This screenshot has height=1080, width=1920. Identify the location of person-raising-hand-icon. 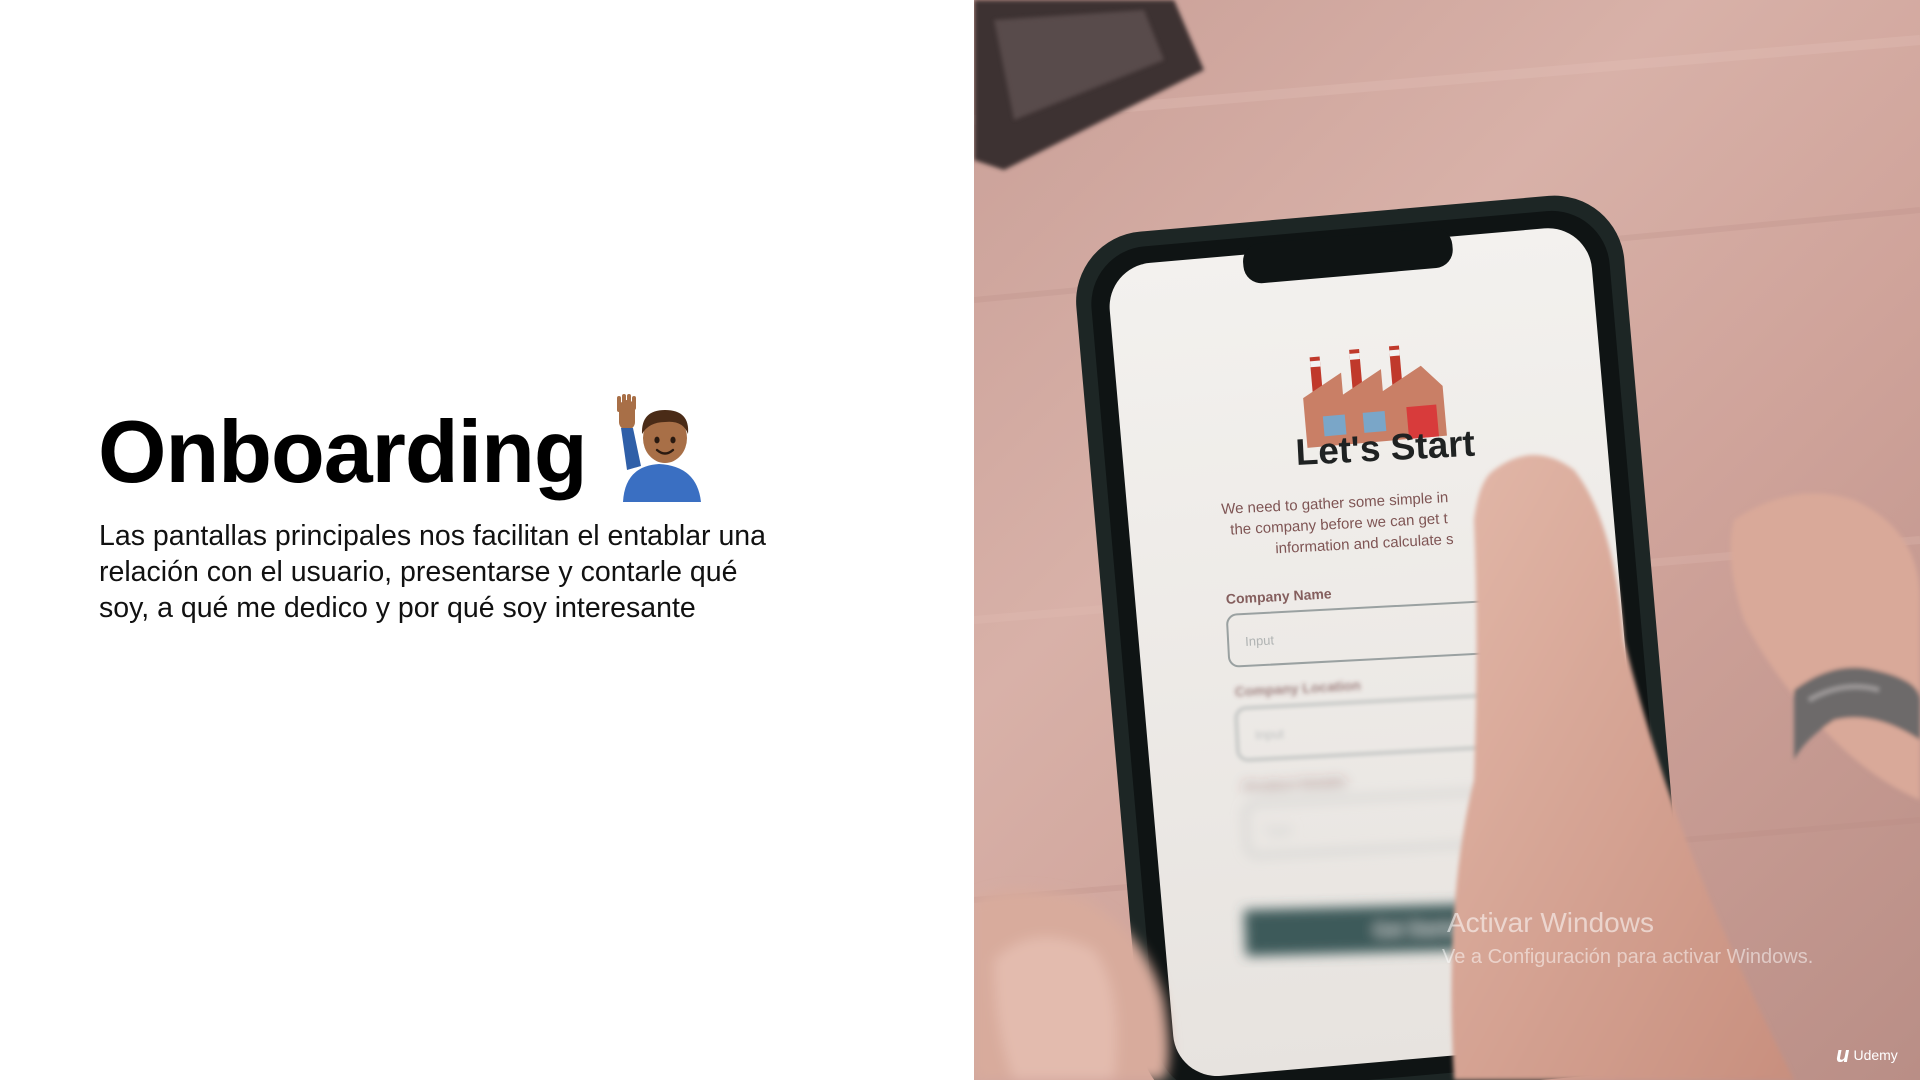
(658, 448).